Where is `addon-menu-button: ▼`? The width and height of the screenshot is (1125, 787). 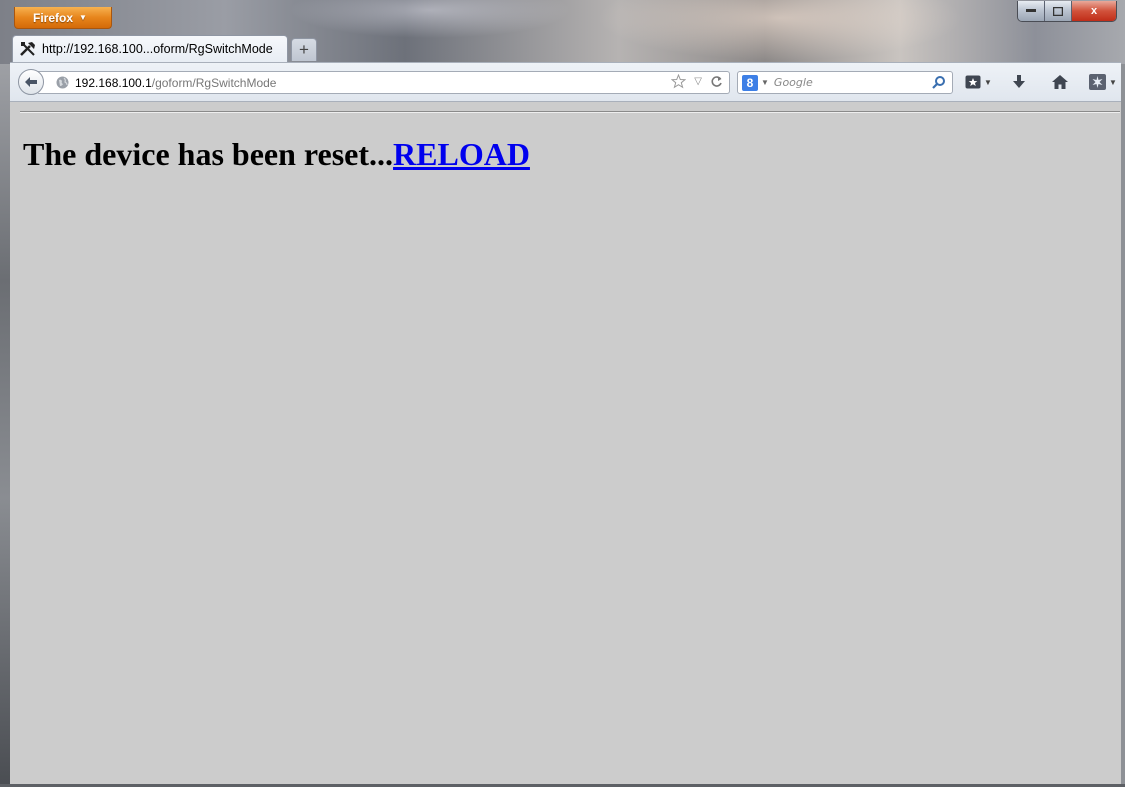
addon-menu-button: ▼ is located at coordinates (1103, 82).